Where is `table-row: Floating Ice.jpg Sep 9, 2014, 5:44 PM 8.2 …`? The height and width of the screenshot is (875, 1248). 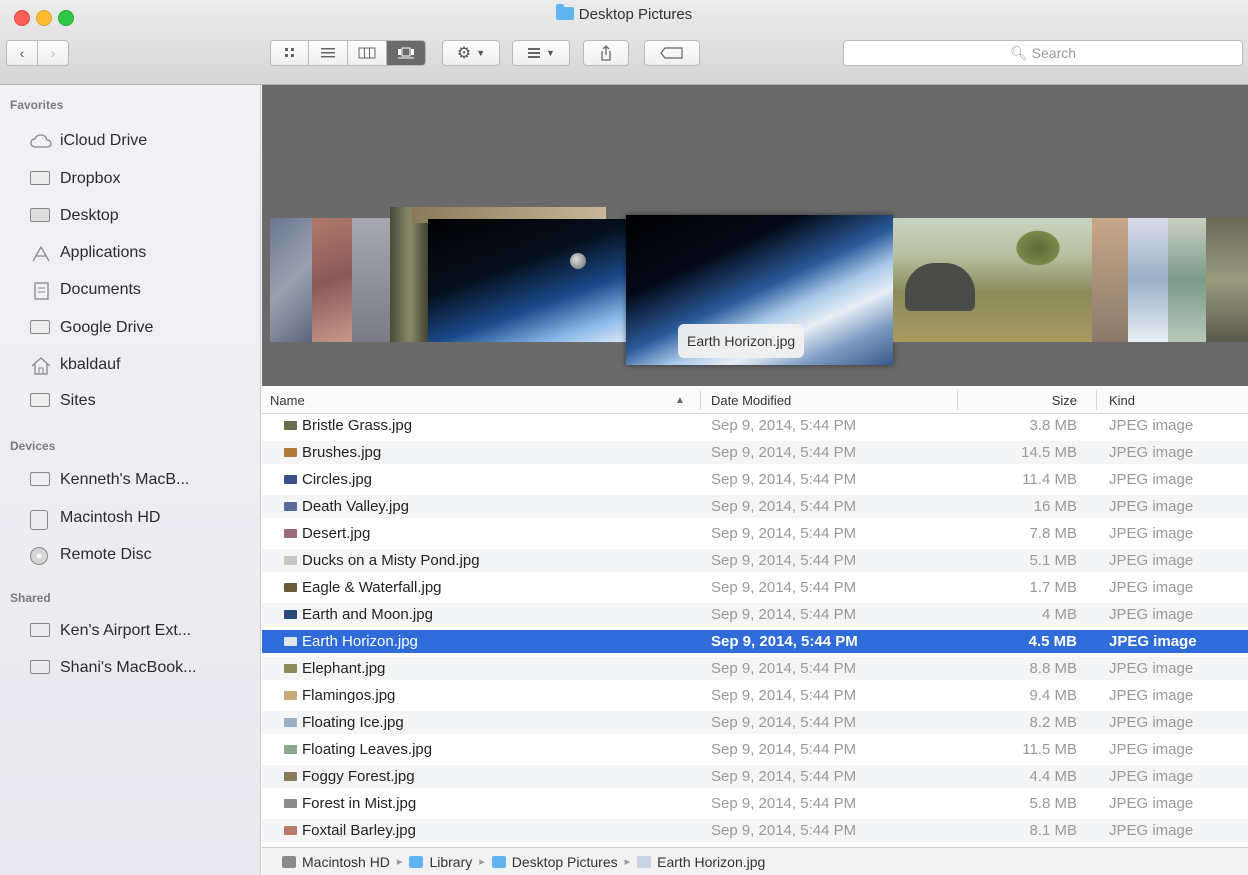 table-row: Floating Ice.jpg Sep 9, 2014, 5:44 PM 8.2 … is located at coordinates (755, 723).